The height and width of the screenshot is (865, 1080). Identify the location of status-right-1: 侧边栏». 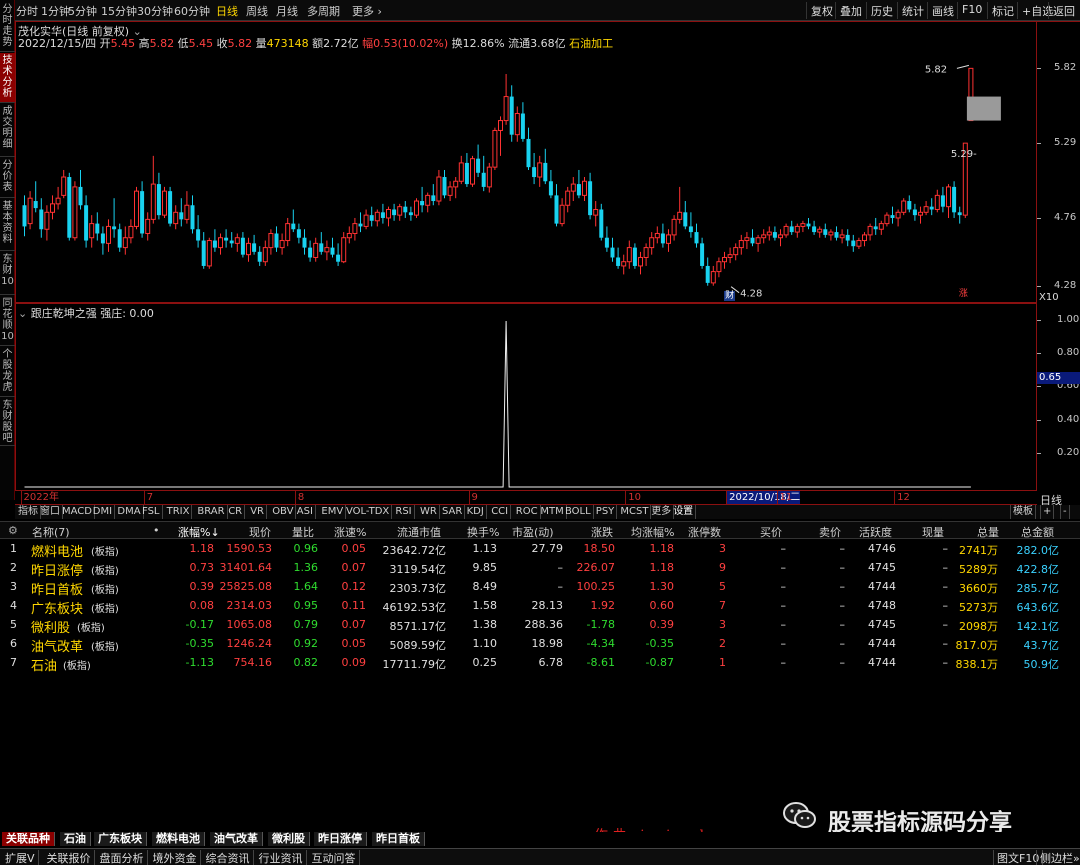
(1058, 857).